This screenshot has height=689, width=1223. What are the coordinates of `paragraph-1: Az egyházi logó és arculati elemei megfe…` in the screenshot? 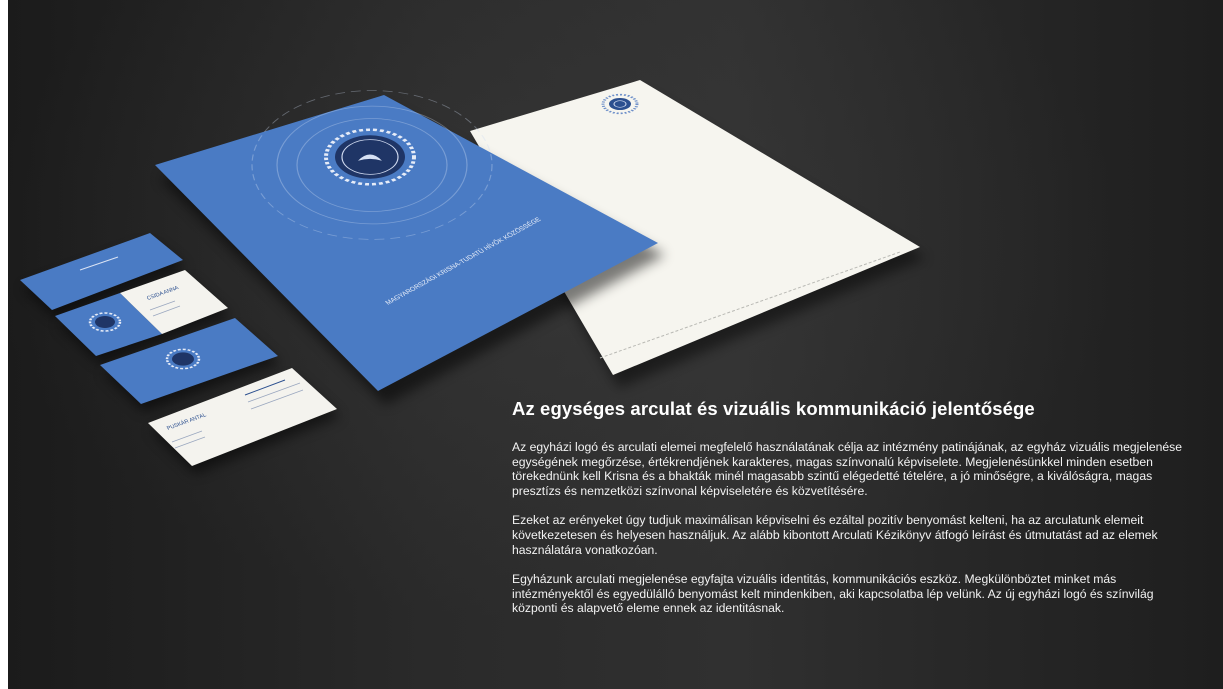 It's located at (847, 469).